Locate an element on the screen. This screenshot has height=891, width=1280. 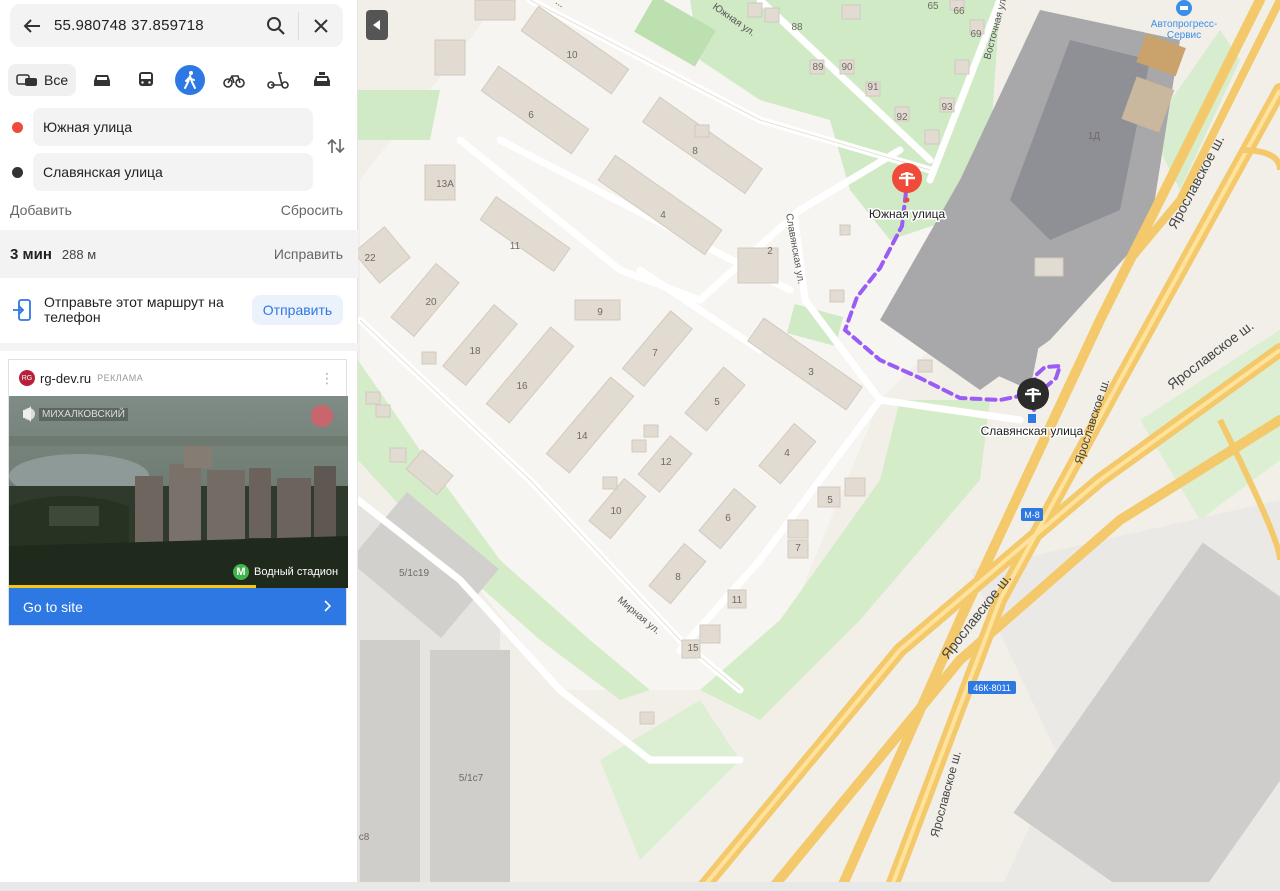
collapse-panel-button is located at coordinates (377, 25).